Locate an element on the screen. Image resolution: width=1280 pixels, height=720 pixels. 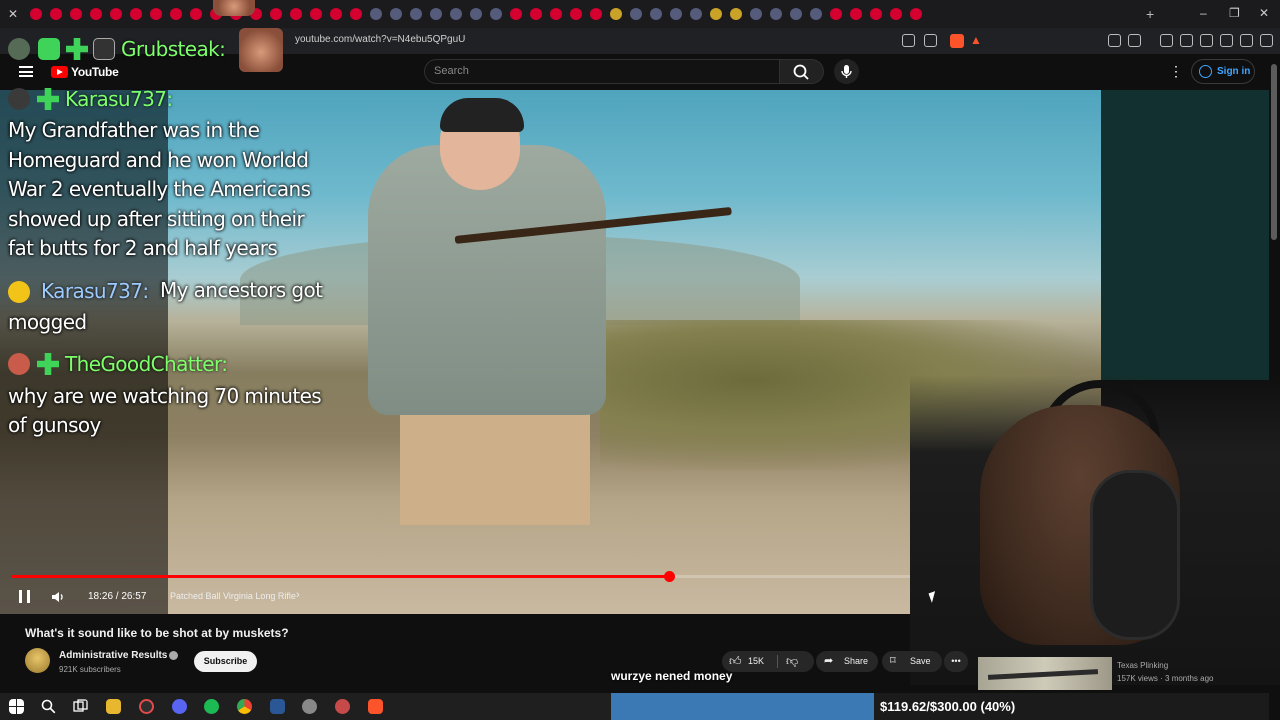
brave-browser-icon is located at coordinates (375, 706).